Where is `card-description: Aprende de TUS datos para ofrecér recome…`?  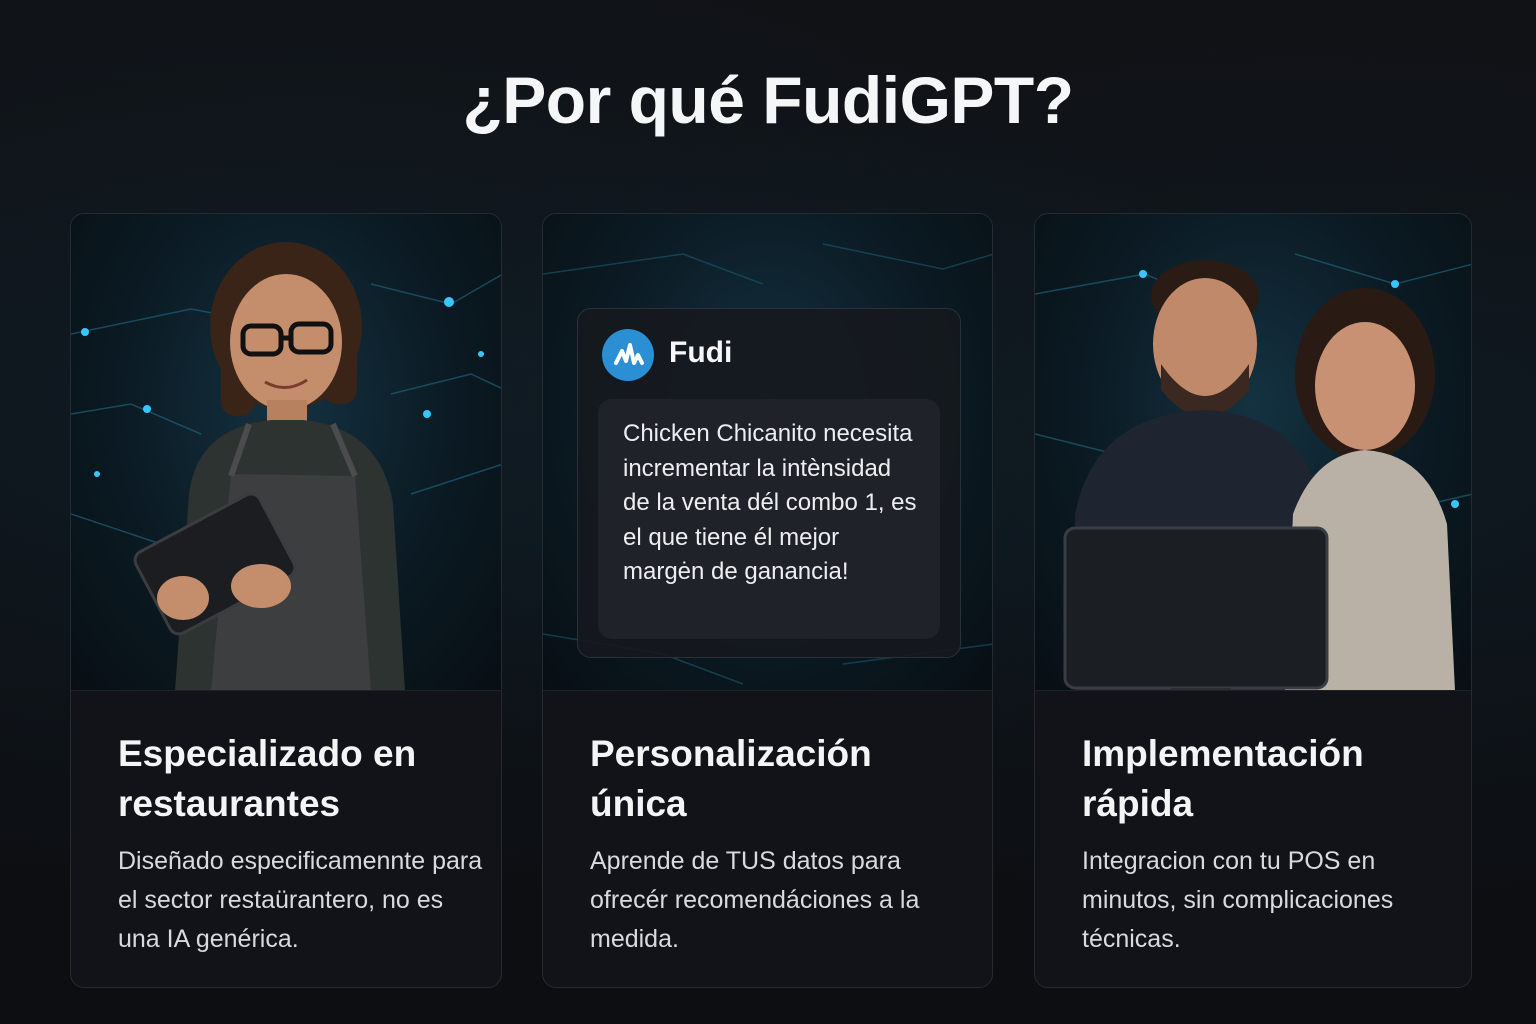 card-description: Aprende de TUS datos para ofrecér recome… is located at coordinates (755, 900).